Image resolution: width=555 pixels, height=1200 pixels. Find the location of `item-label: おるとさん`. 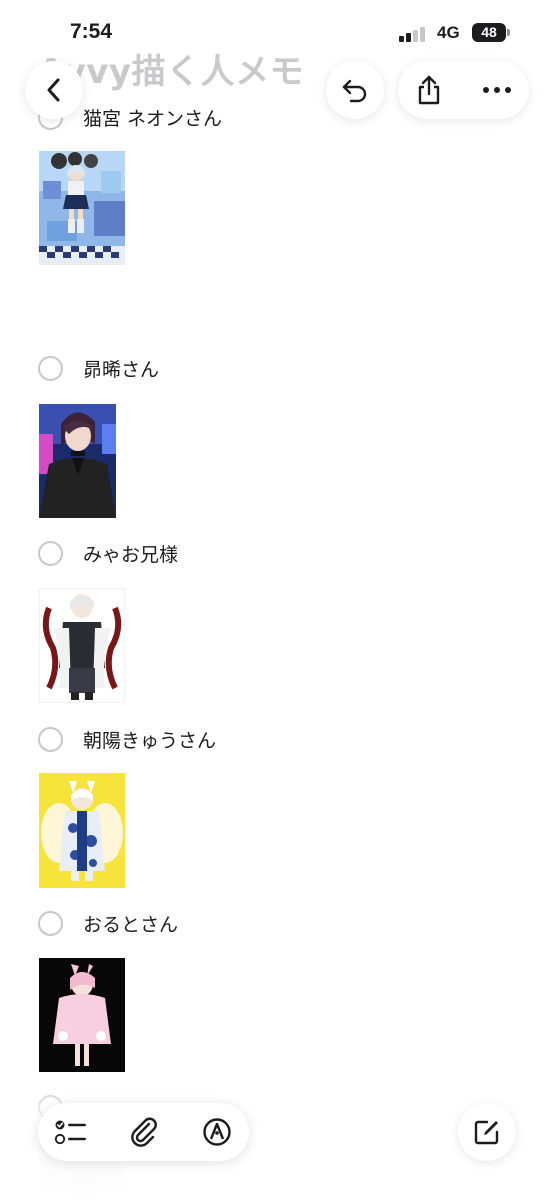

item-label: おるとさん is located at coordinates (131, 924).